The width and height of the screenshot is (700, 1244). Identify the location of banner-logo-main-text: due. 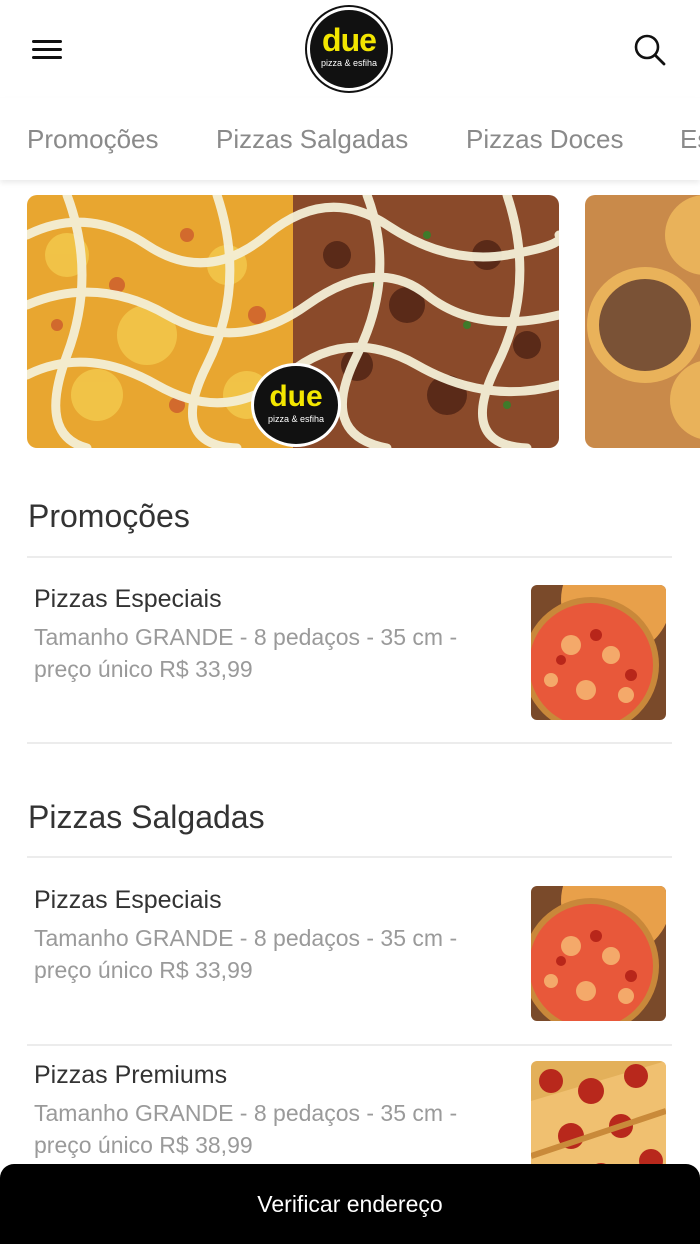
(296, 396).